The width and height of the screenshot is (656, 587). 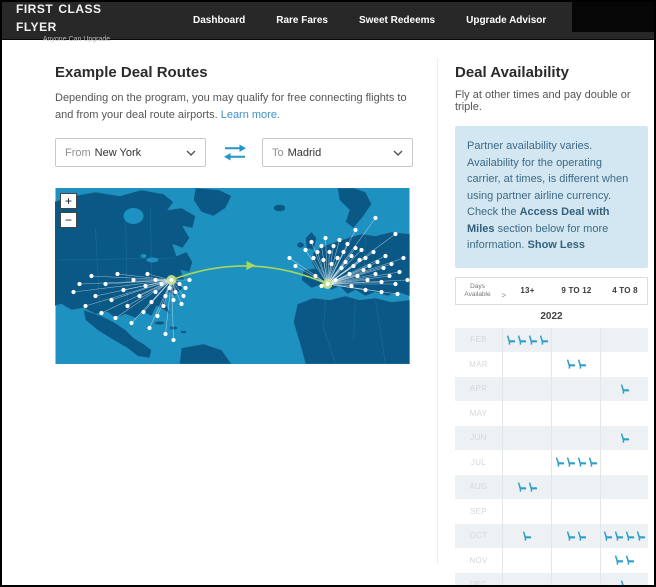 I want to click on learn-more-link: Learn more., so click(x=250, y=115).